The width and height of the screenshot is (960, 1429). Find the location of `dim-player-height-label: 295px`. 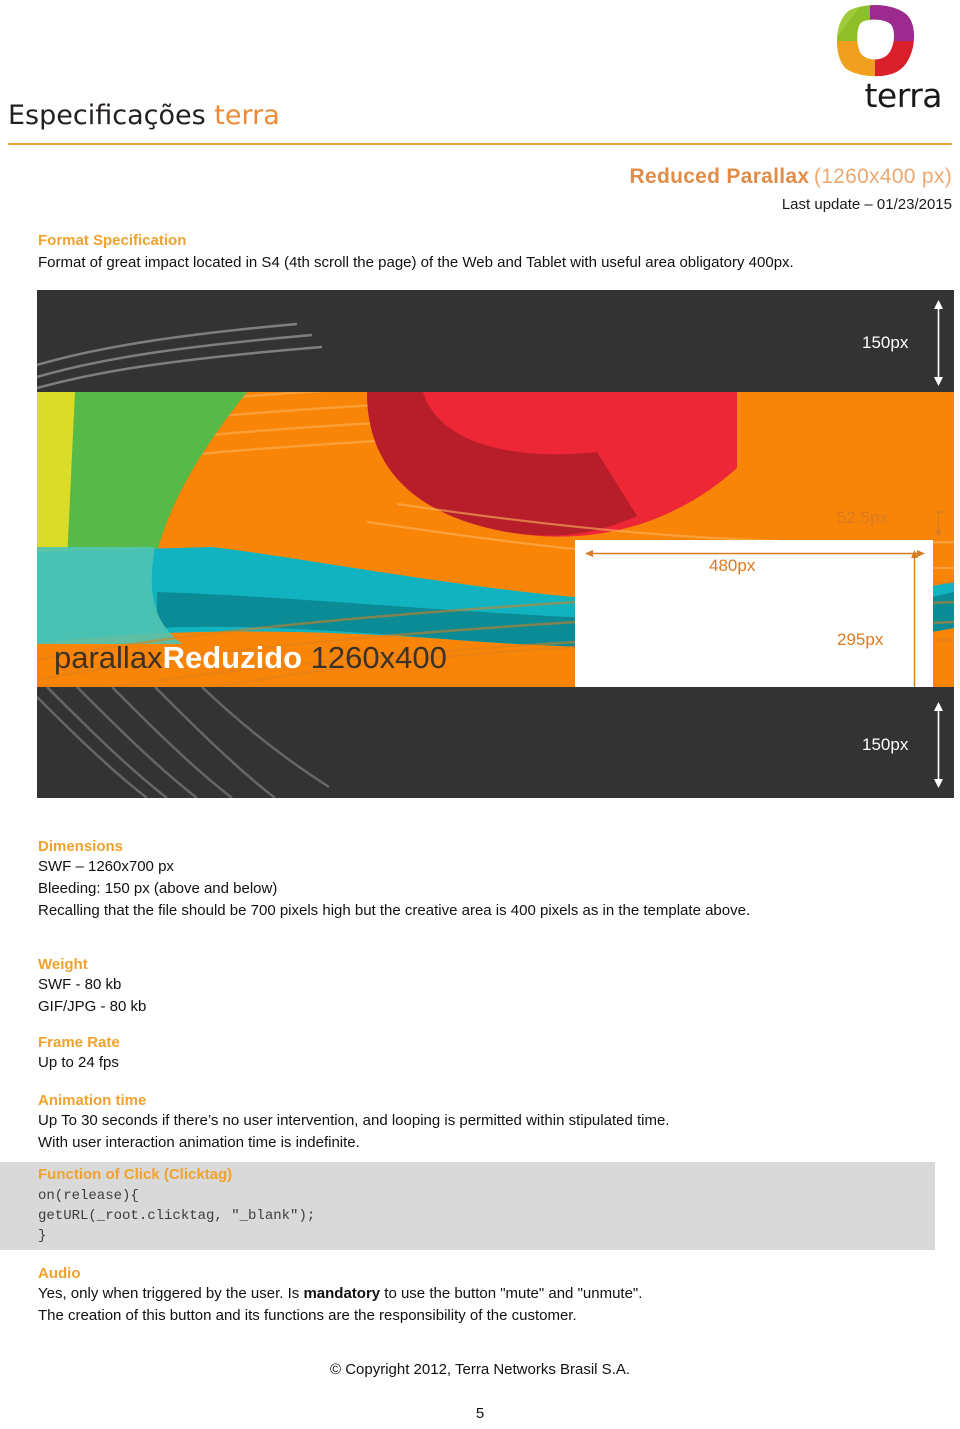

dim-player-height-label: 295px is located at coordinates (860, 639).